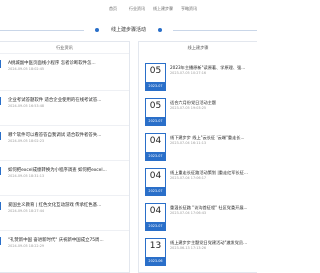 Image resolution: width=320 pixels, height=273 pixels. I want to click on bullet-right, so click(160, 30).